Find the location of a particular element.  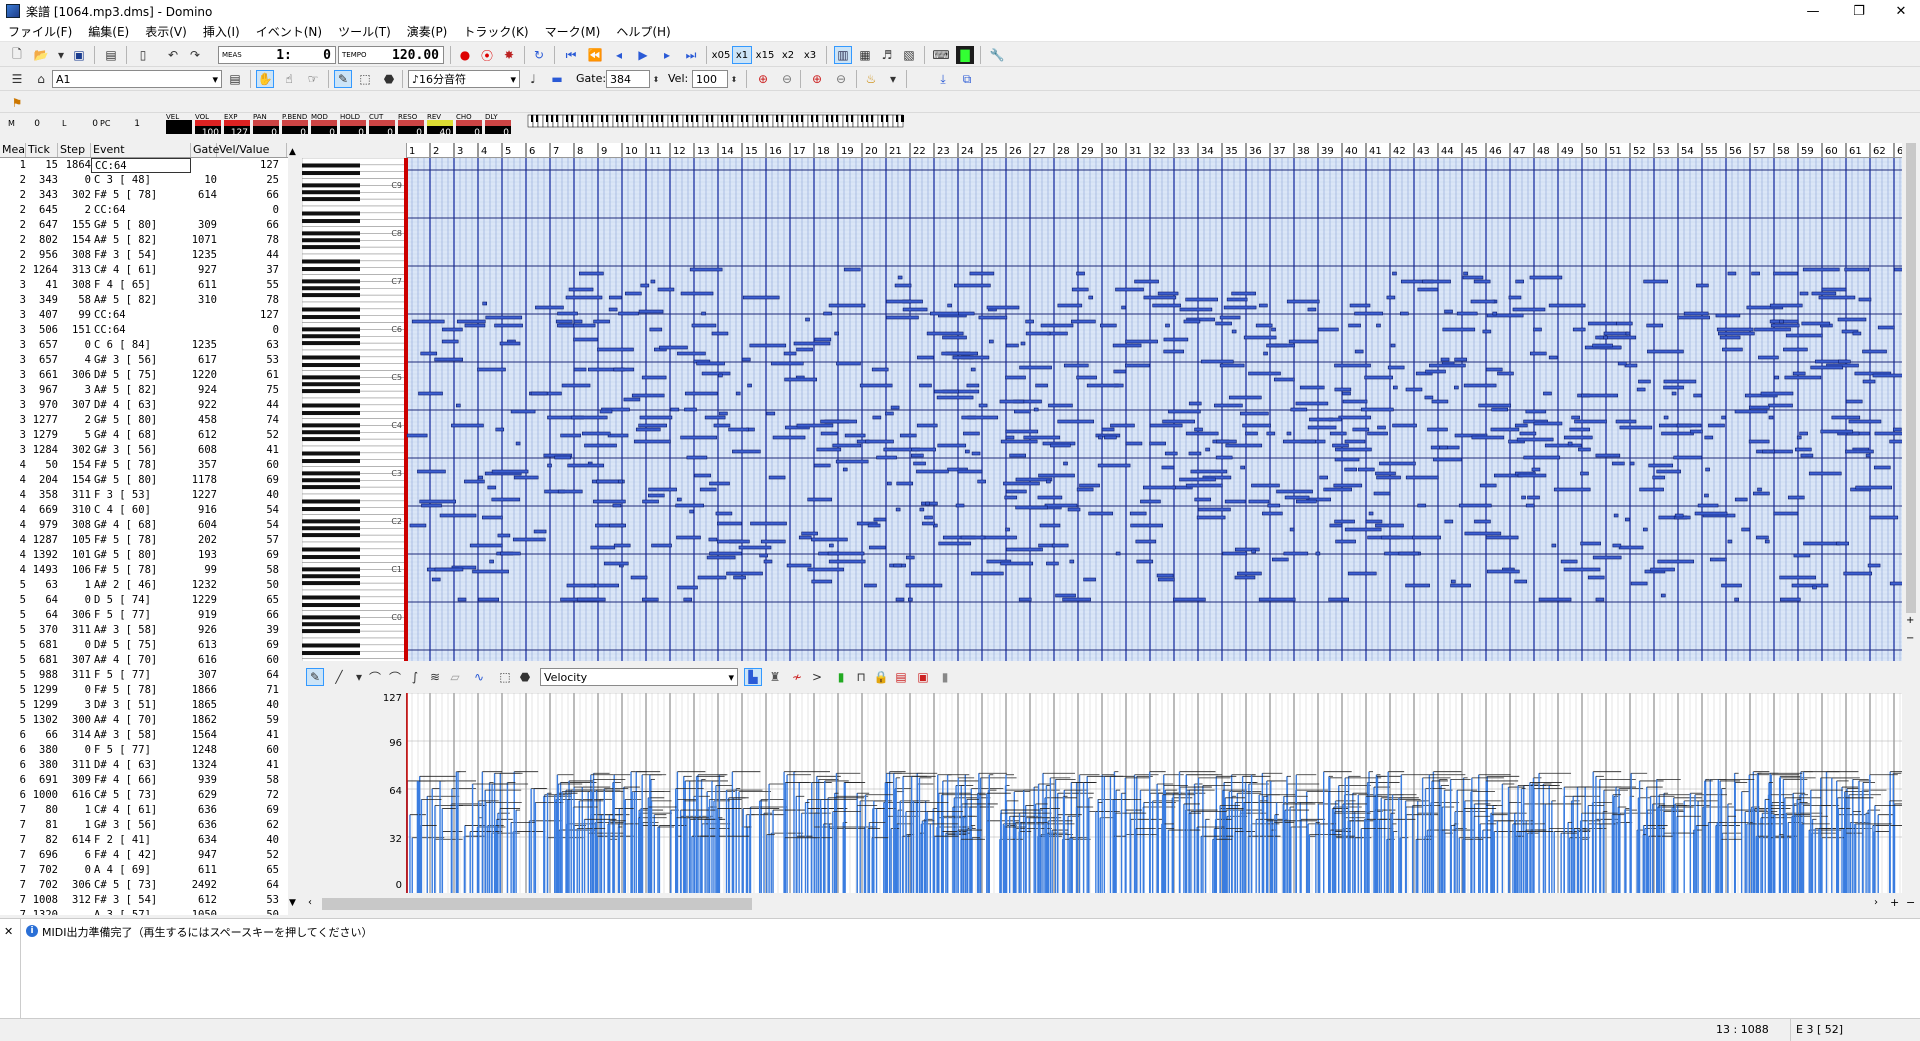

prev-icon: ◂ is located at coordinates (619, 55).